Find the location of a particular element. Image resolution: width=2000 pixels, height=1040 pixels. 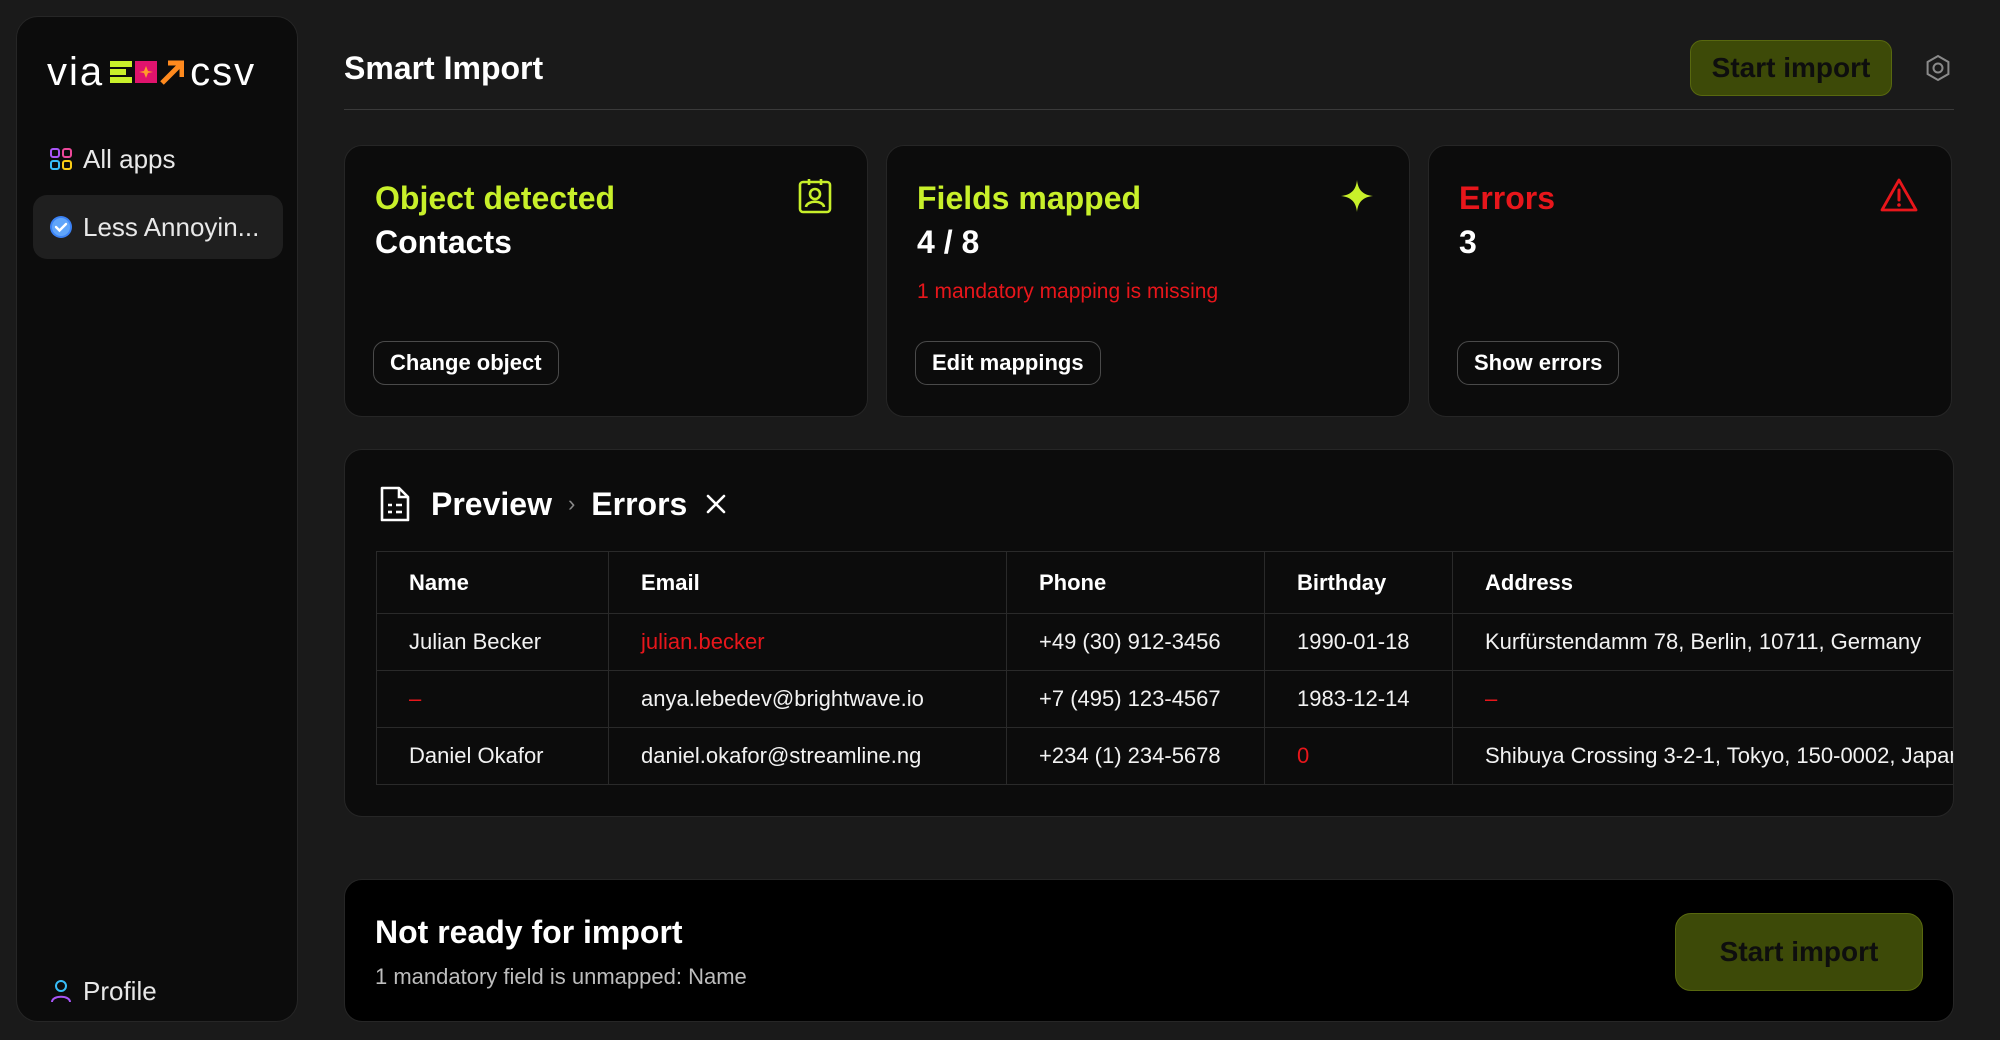

object-detected-card: Object detected Contacts Change object is located at coordinates (606, 281).